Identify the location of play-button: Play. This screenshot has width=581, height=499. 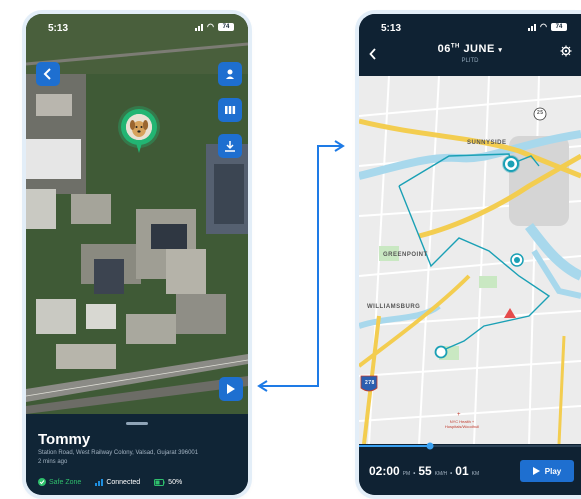
(547, 471).